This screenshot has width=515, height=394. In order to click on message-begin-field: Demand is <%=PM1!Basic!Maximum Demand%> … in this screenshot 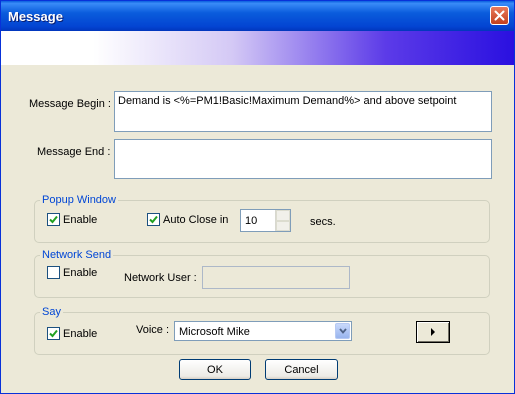, I will do `click(303, 111)`.